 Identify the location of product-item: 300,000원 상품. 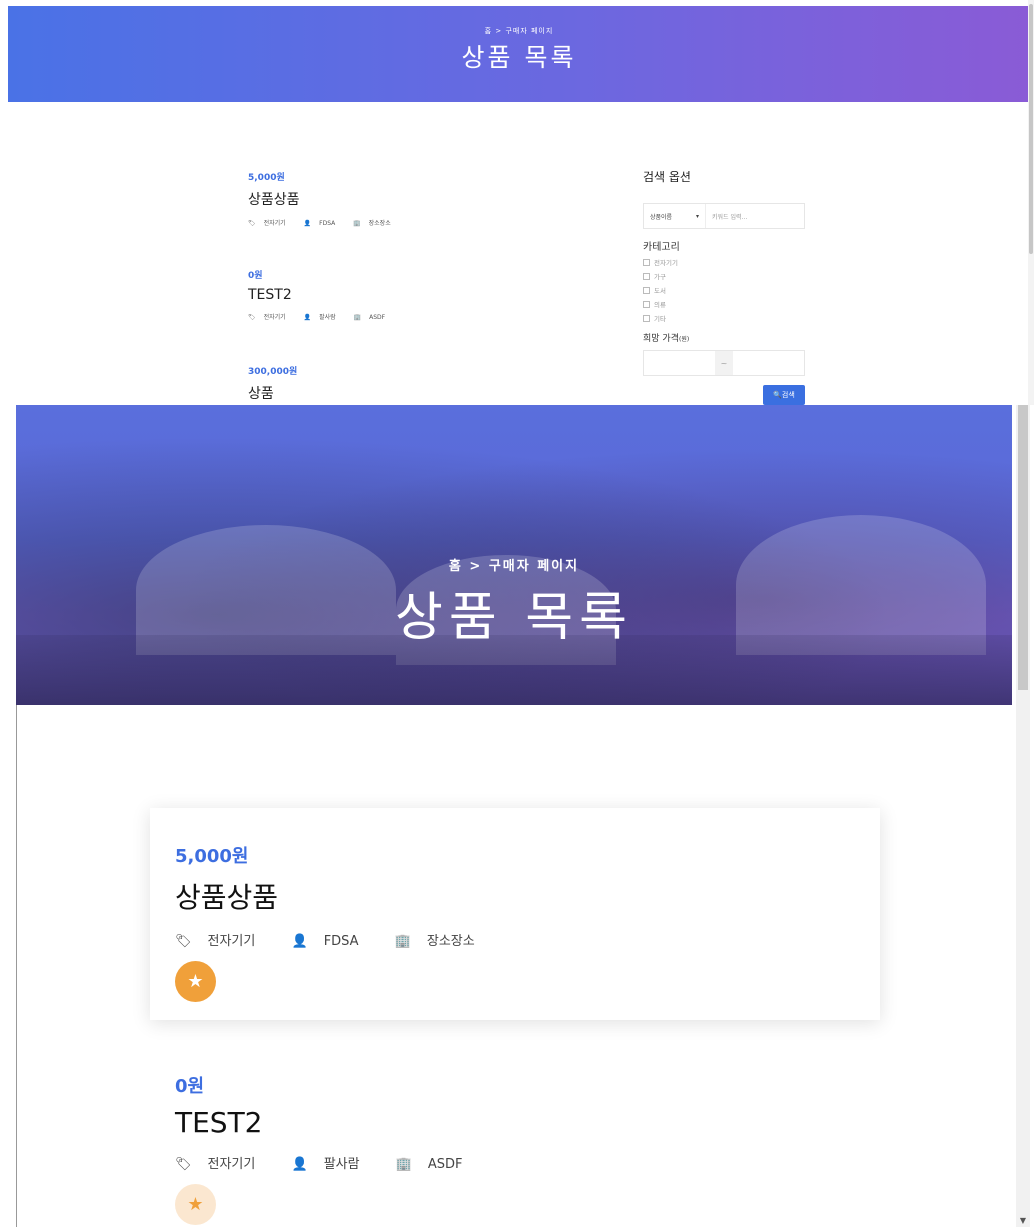
(272, 383).